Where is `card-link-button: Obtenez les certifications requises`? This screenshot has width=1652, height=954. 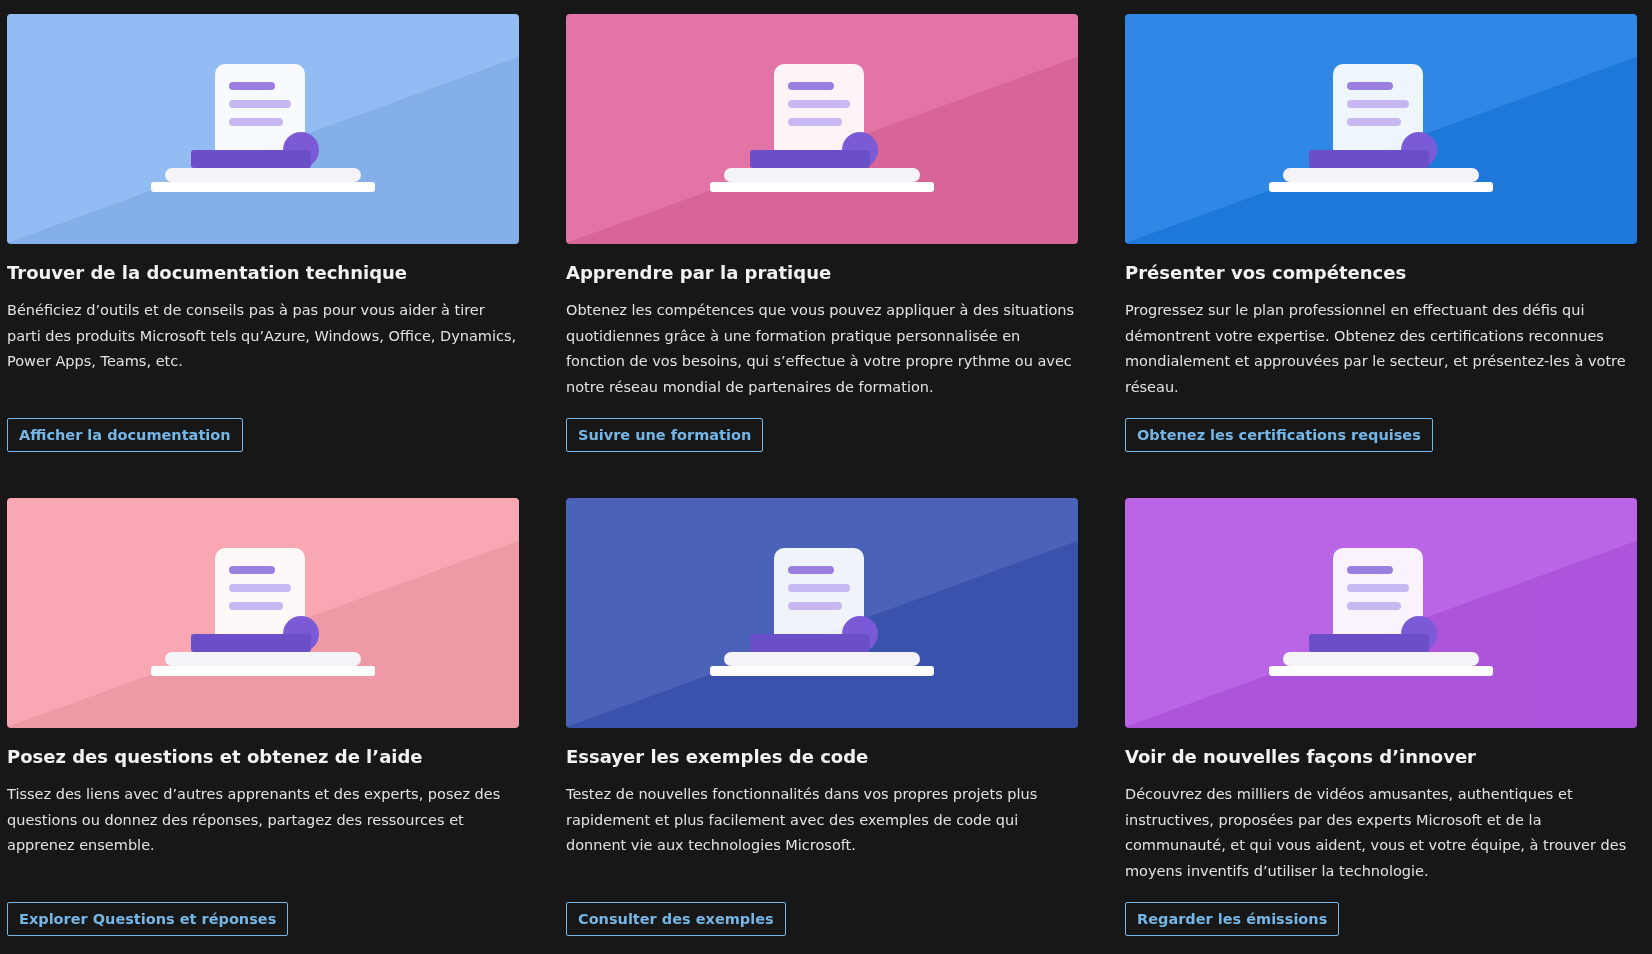
card-link-button: Obtenez les certifications requises is located at coordinates (1279, 435).